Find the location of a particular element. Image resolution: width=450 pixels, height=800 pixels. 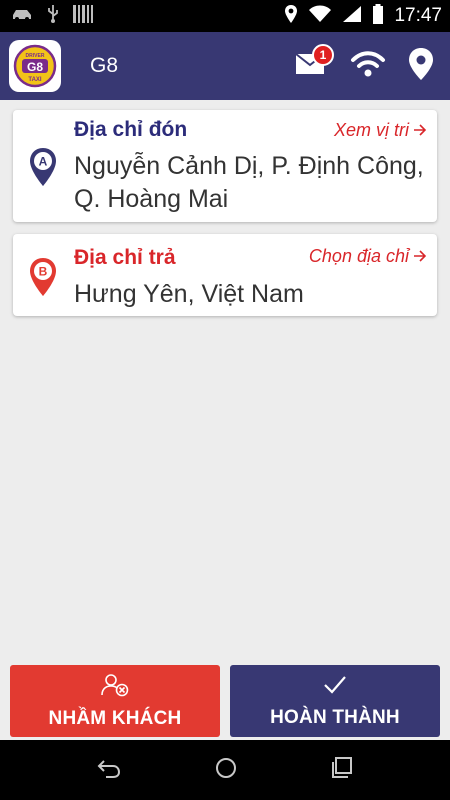

wrong-customer-button: NHẦM KHÁCH is located at coordinates (115, 701).